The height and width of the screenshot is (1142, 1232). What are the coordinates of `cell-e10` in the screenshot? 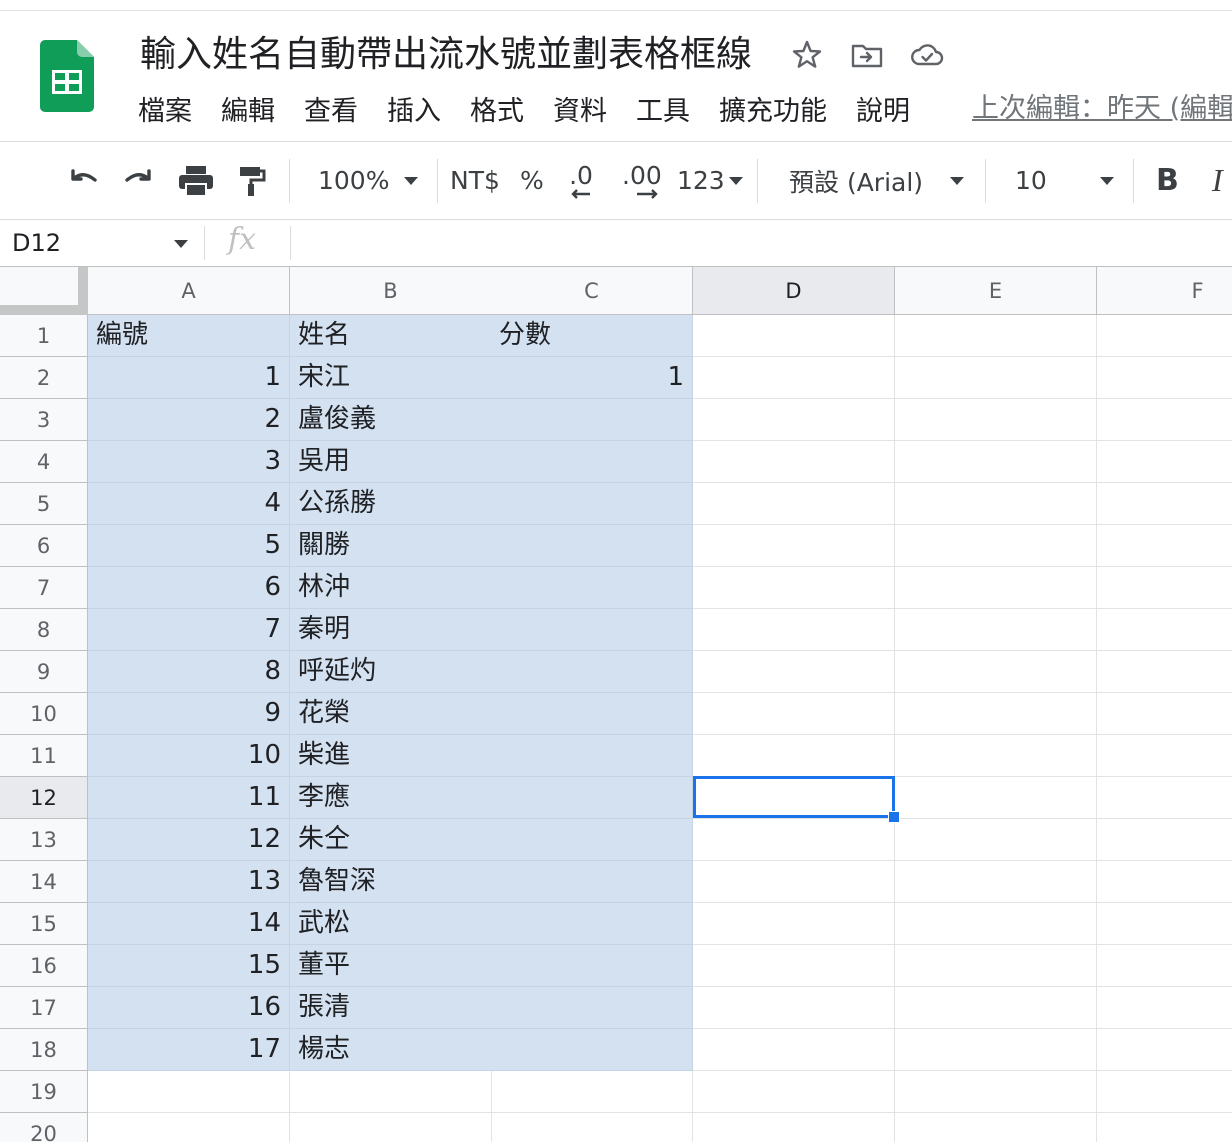 It's located at (996, 714).